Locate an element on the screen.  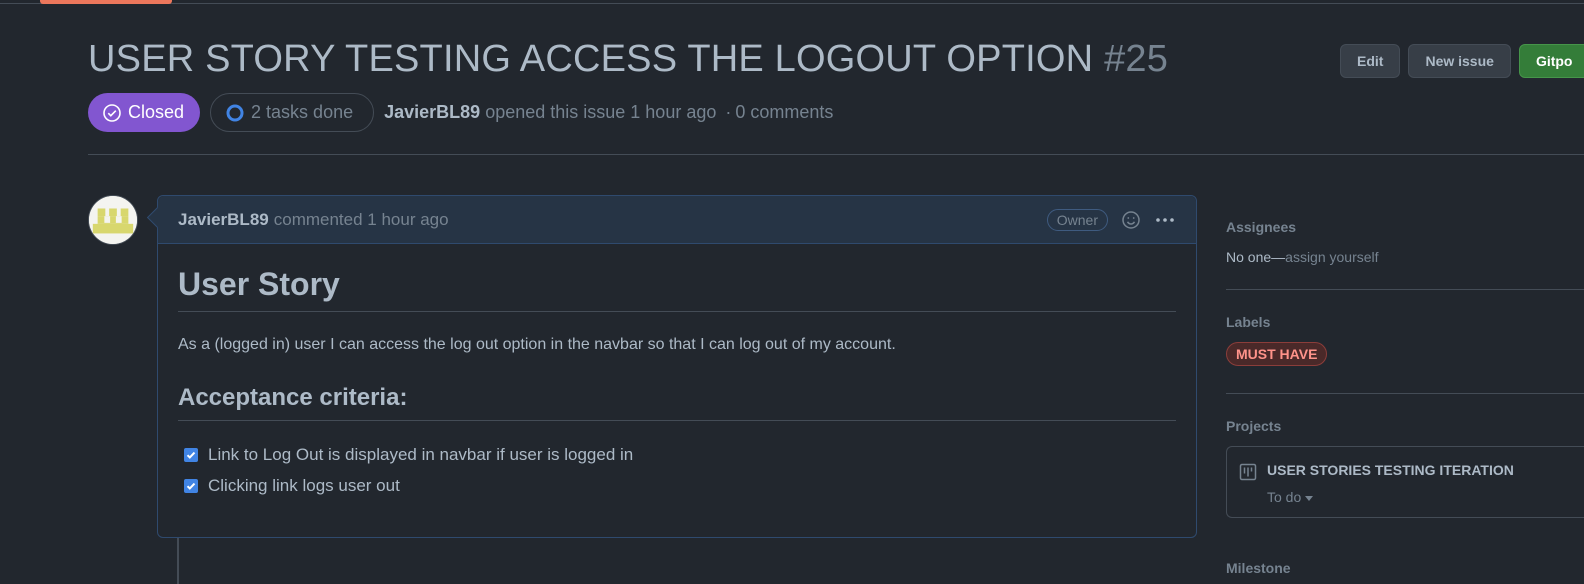
tasks-label: 2 tasks done is located at coordinates (302, 112).